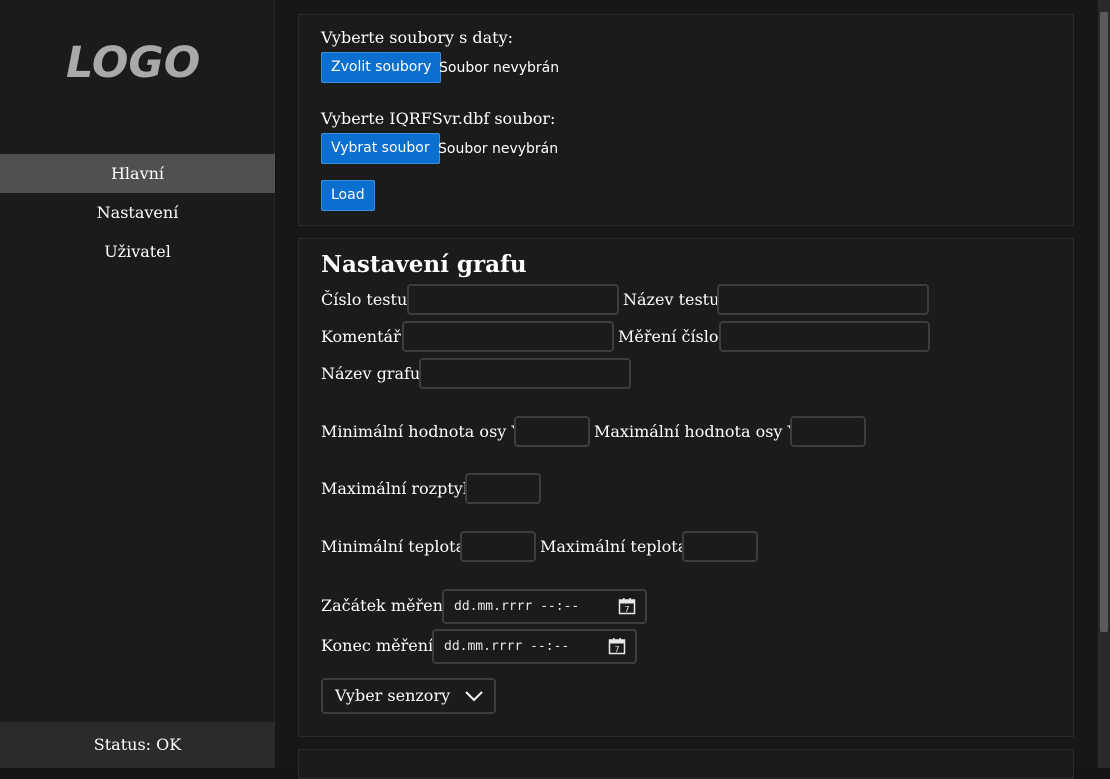  Describe the element at coordinates (720, 546) in the screenshot. I see `max-temp-input` at that location.